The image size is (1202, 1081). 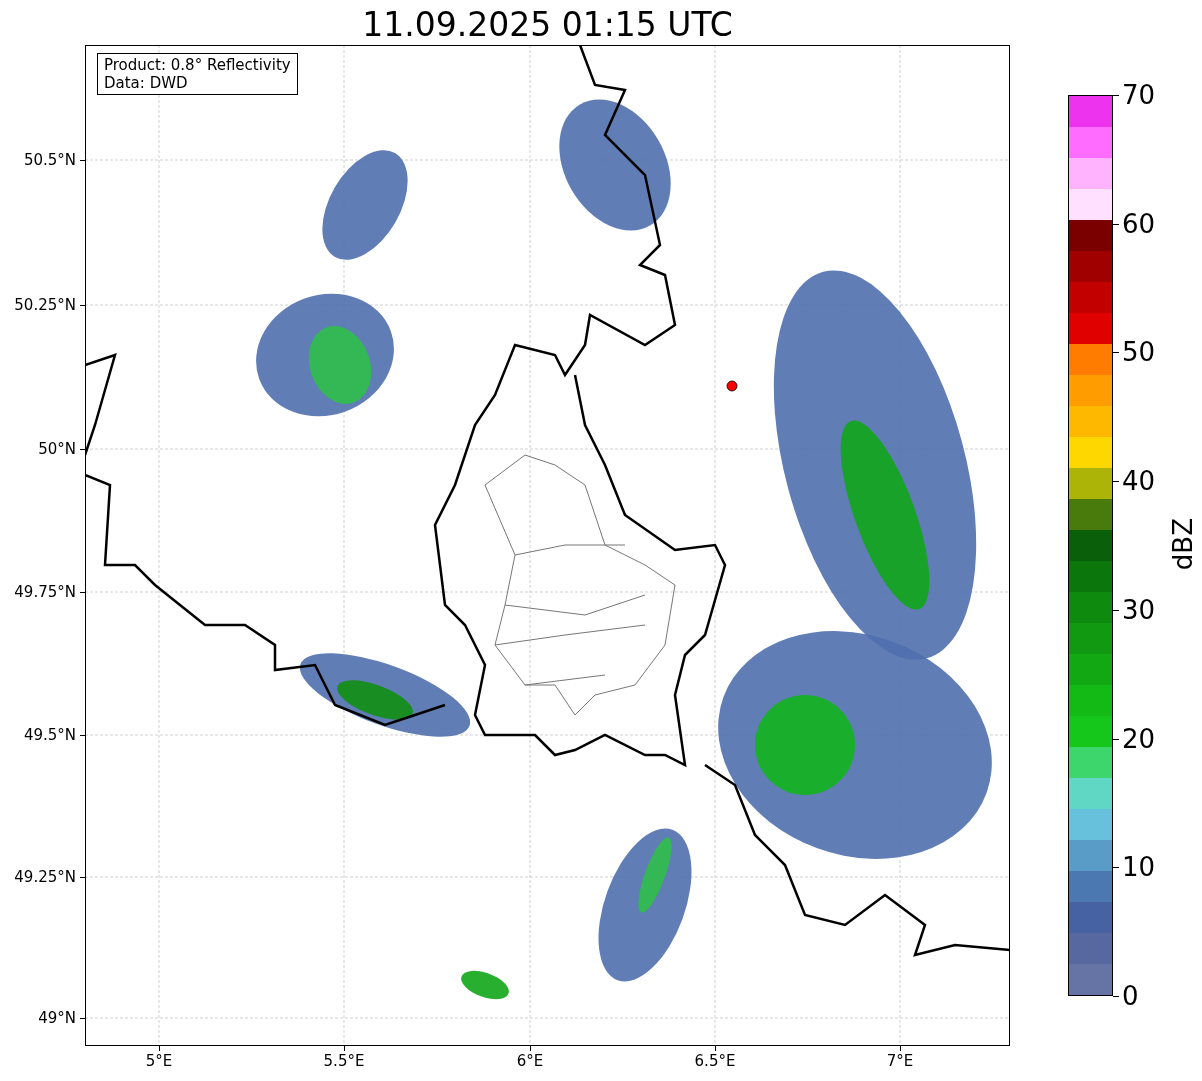 What do you see at coordinates (530, 1061) in the screenshot?
I see `longitude-label: 6°E` at bounding box center [530, 1061].